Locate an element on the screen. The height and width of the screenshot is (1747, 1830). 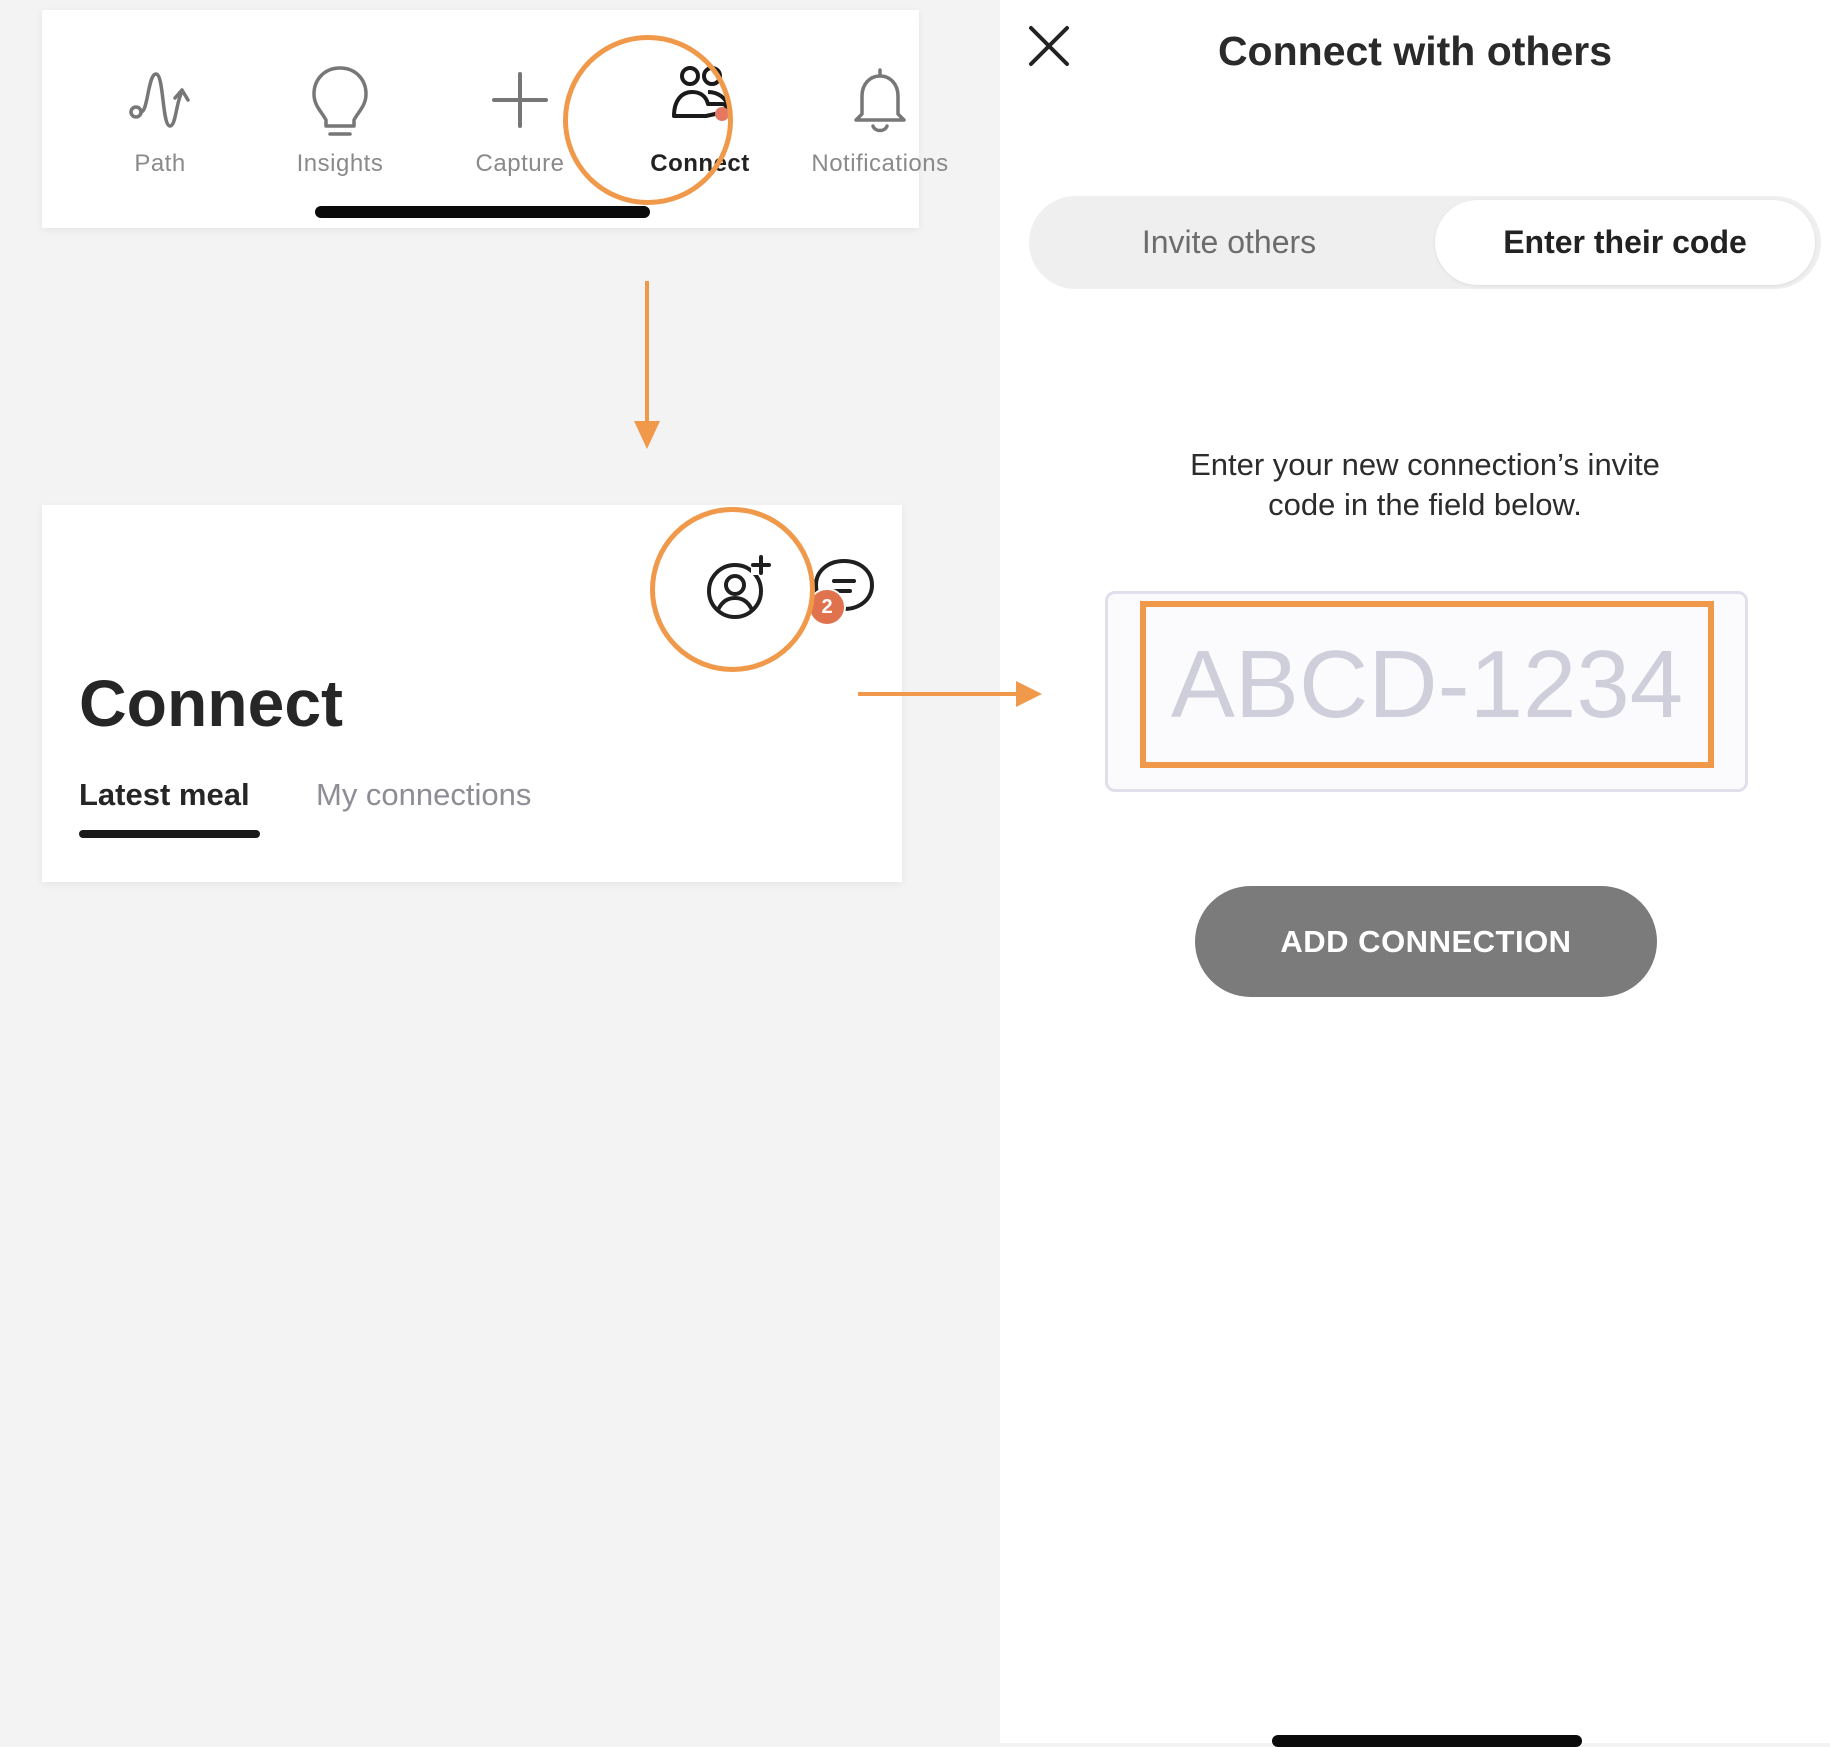
unread-badge: 2 is located at coordinates (827, 607).